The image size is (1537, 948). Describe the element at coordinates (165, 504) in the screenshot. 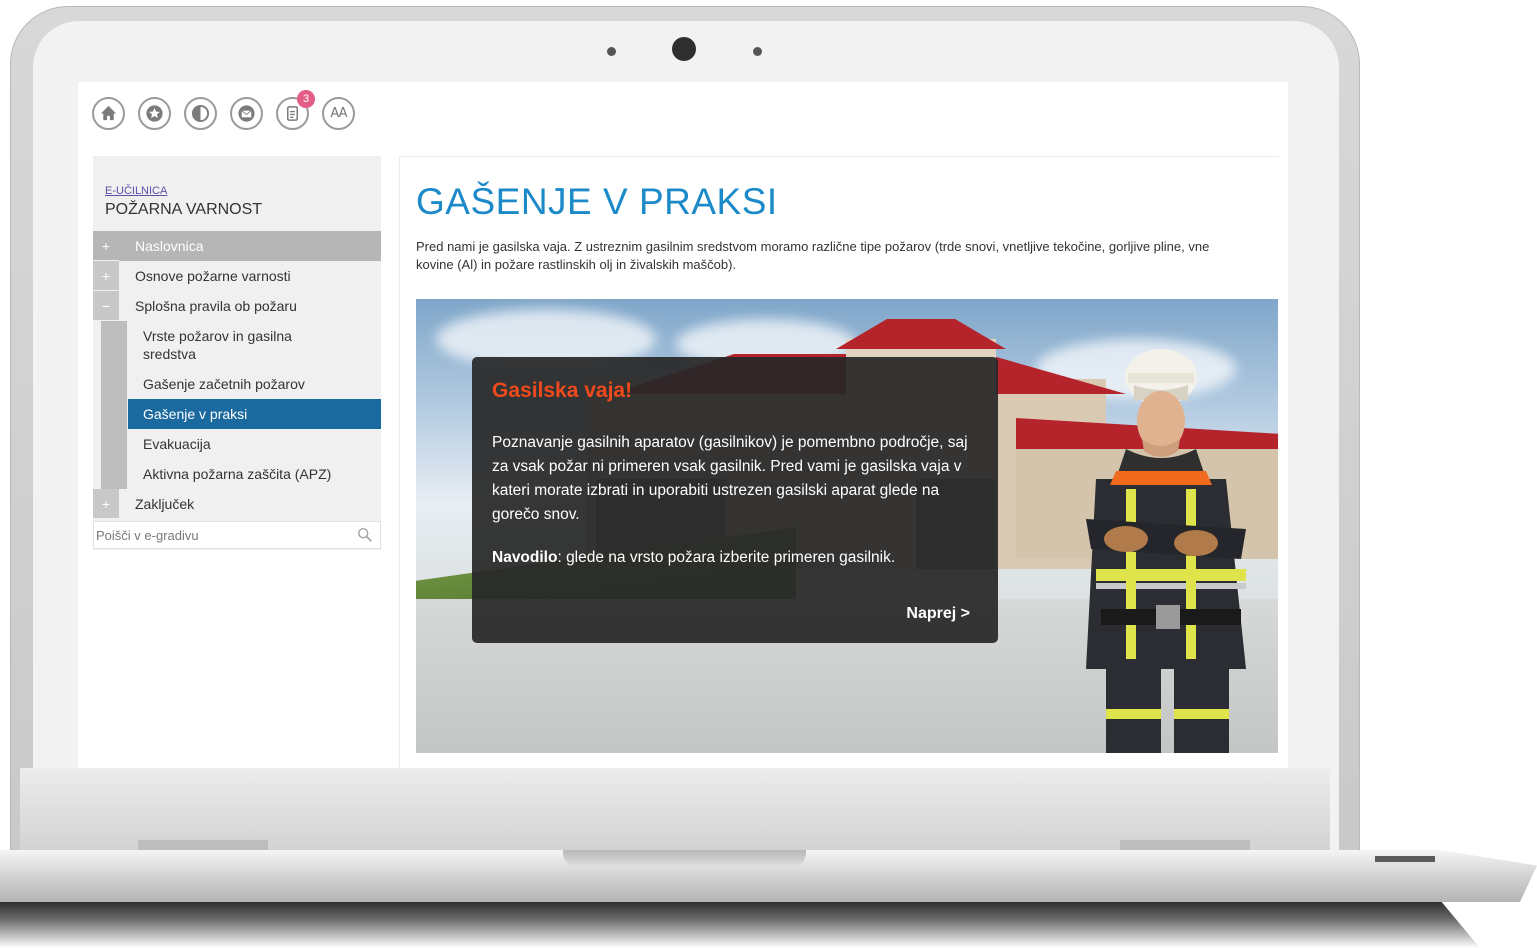

I see `menu-item-label: Zaključek` at that location.